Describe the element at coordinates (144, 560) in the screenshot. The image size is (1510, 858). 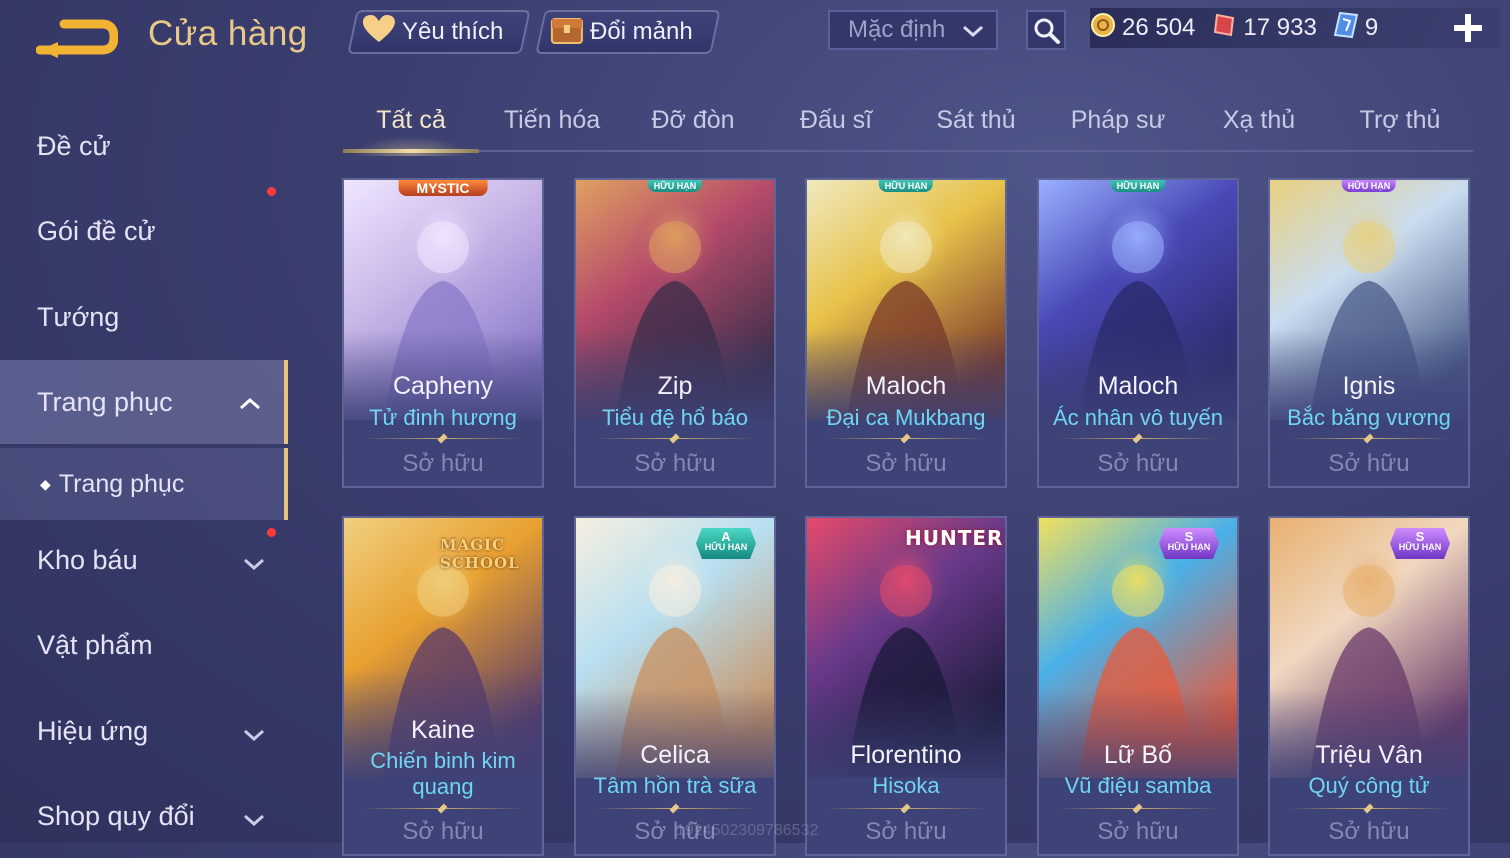
I see `sidebar-item-treasure: Kho báu` at that location.